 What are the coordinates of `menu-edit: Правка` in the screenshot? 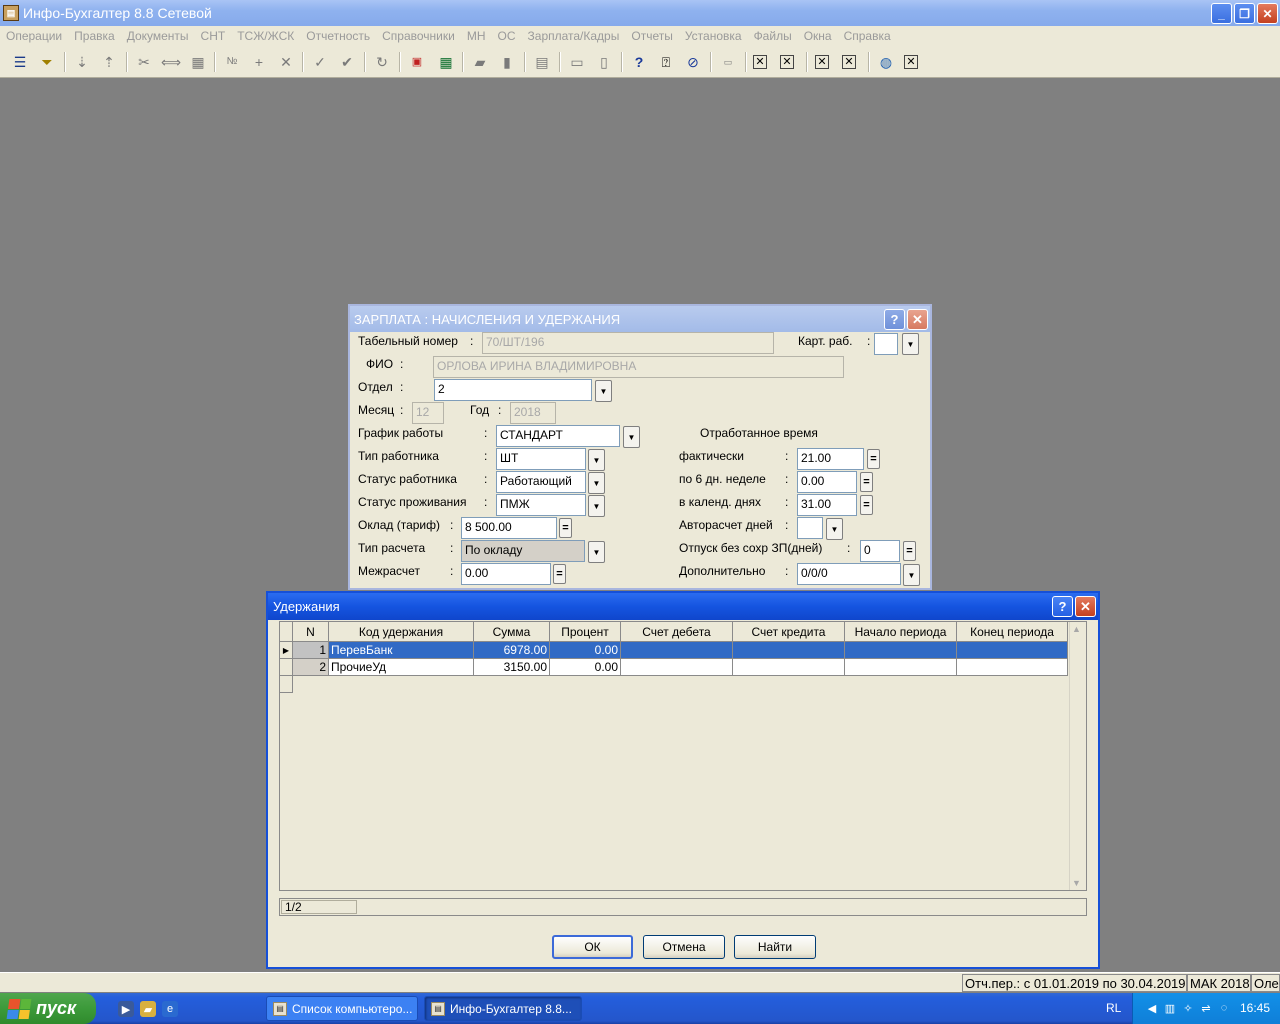 It's located at (94, 36).